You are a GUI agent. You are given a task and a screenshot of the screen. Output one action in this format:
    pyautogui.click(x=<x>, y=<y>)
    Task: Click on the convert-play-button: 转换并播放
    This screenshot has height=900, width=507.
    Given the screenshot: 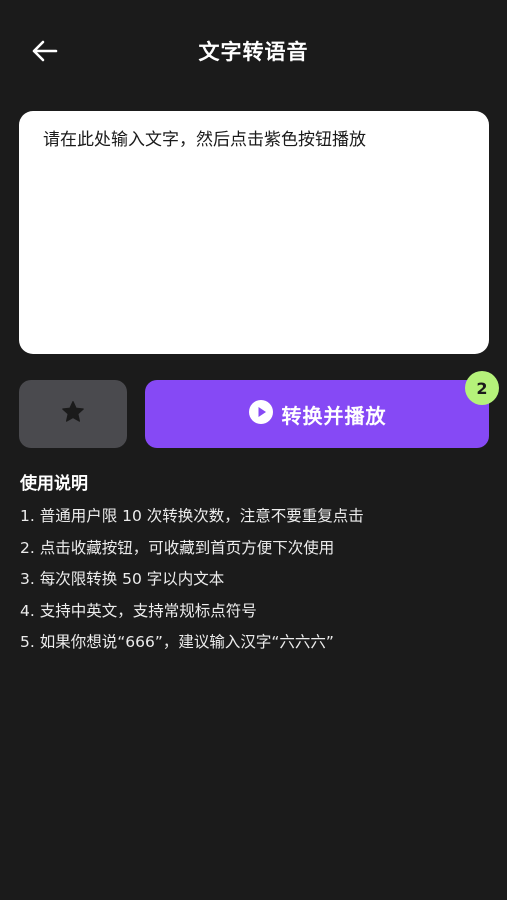 What is the action you would take?
    pyautogui.click(x=317, y=414)
    